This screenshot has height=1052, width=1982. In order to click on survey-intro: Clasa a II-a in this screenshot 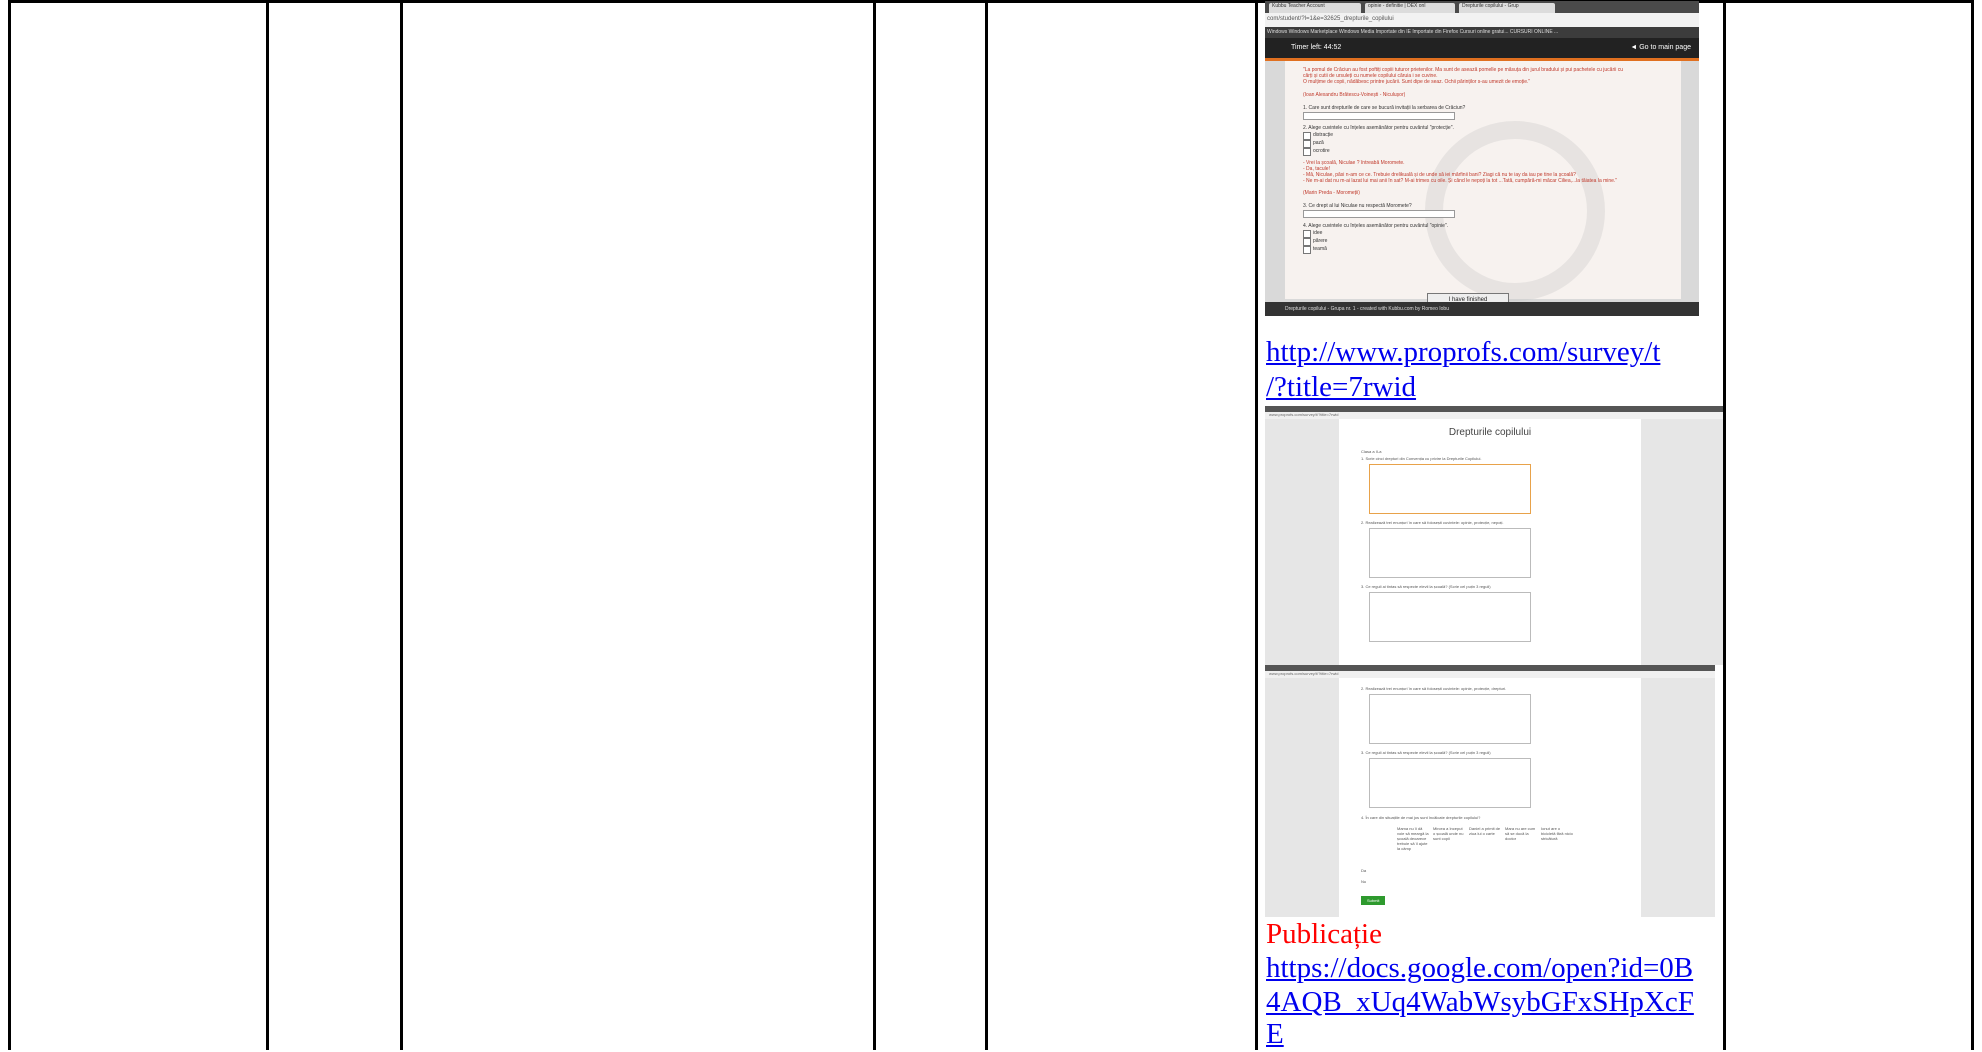, I will do `click(1371, 451)`.